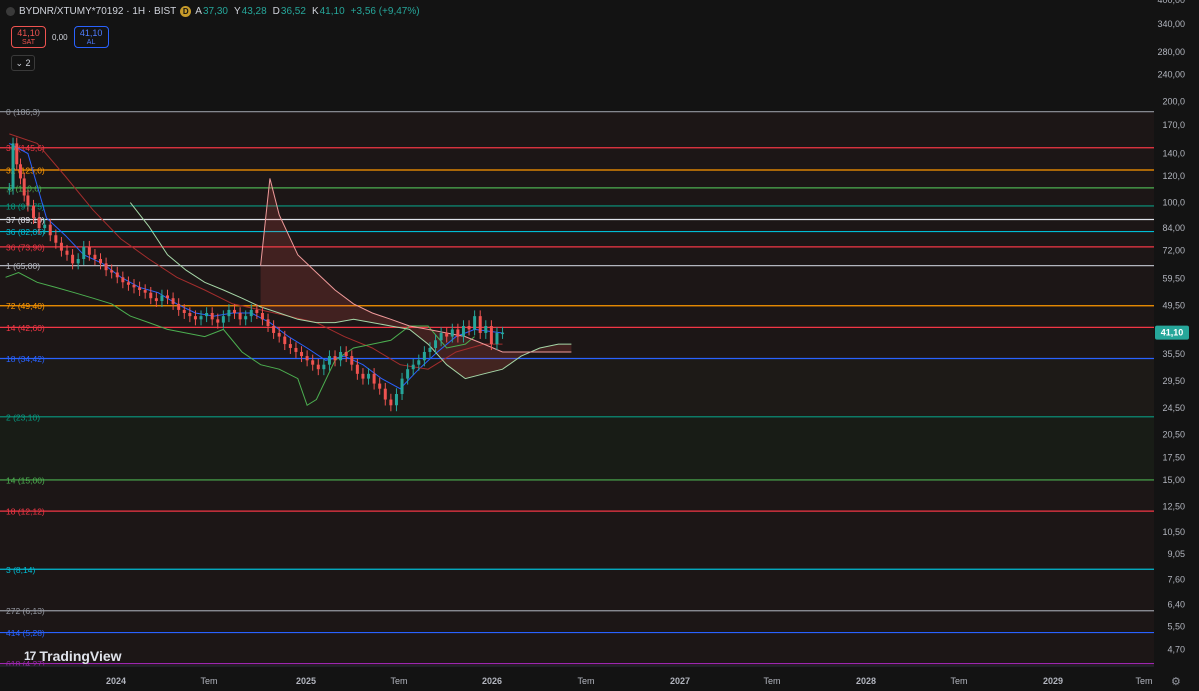  What do you see at coordinates (599, 678) in the screenshot?
I see `time-axis` at bounding box center [599, 678].